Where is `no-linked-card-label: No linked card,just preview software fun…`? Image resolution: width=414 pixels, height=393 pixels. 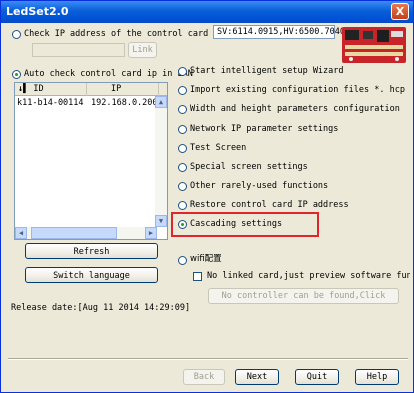
no-linked-card-label: No linked card,just preview software fun… is located at coordinates (308, 276).